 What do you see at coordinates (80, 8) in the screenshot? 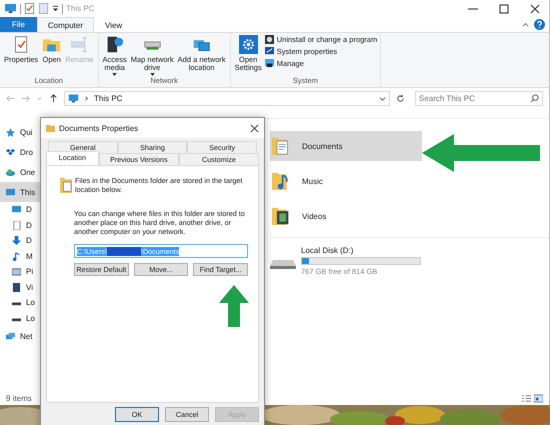
I see `window-title: This PC` at bounding box center [80, 8].